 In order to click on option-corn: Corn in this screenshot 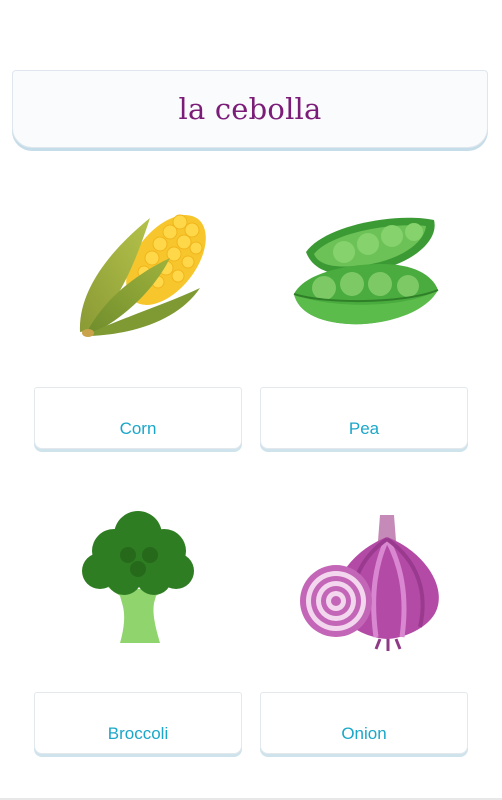, I will do `click(138, 327)`.